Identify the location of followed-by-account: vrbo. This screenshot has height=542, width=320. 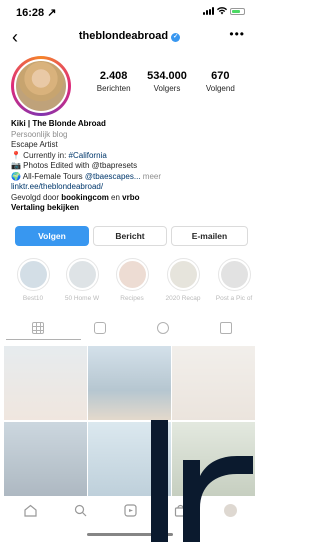
(131, 197).